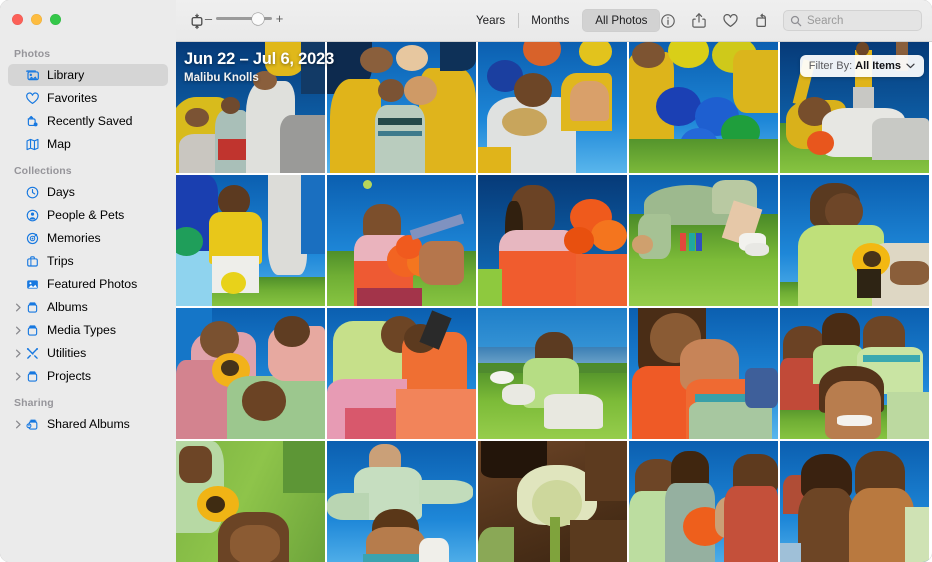  I want to click on chevron-down-icon, so click(910, 66).